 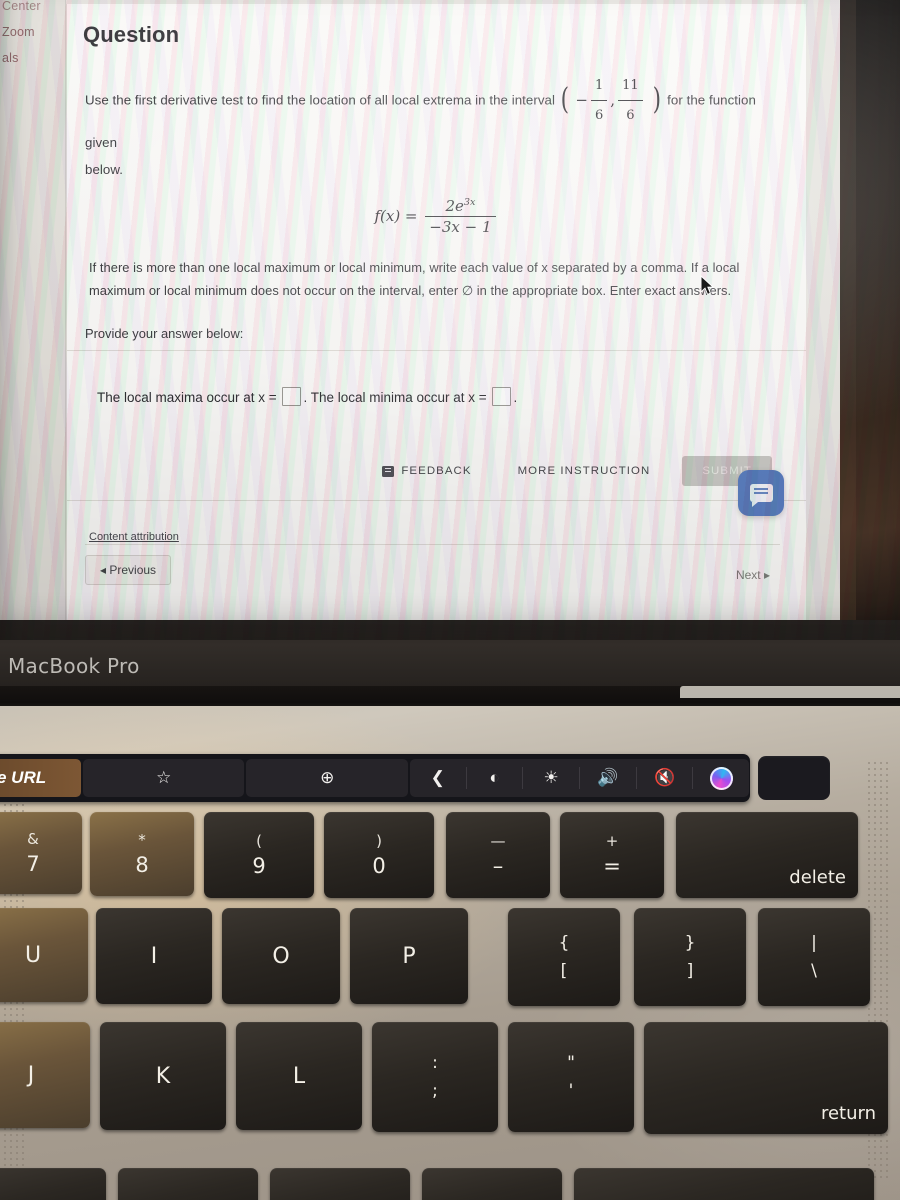 I want to click on interval-notation: ( −1 6, 11 6 ), so click(x=613, y=100).